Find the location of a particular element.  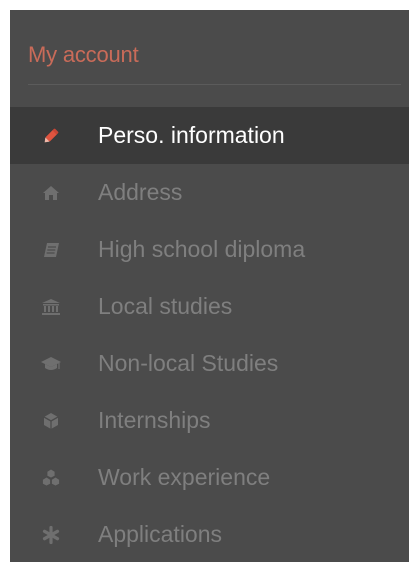

sidebar-item-label: Work experience is located at coordinates (184, 477).